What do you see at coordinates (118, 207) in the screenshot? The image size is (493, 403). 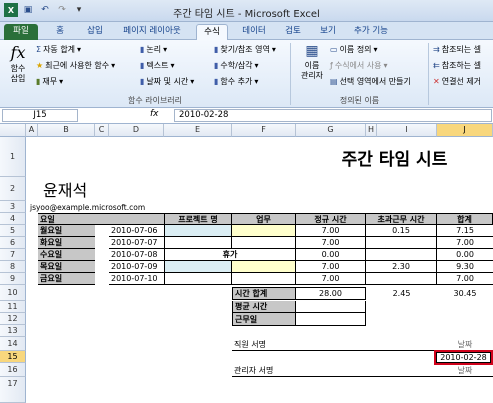 I see `employee-email: jsyoo@example.microsoft.com` at bounding box center [118, 207].